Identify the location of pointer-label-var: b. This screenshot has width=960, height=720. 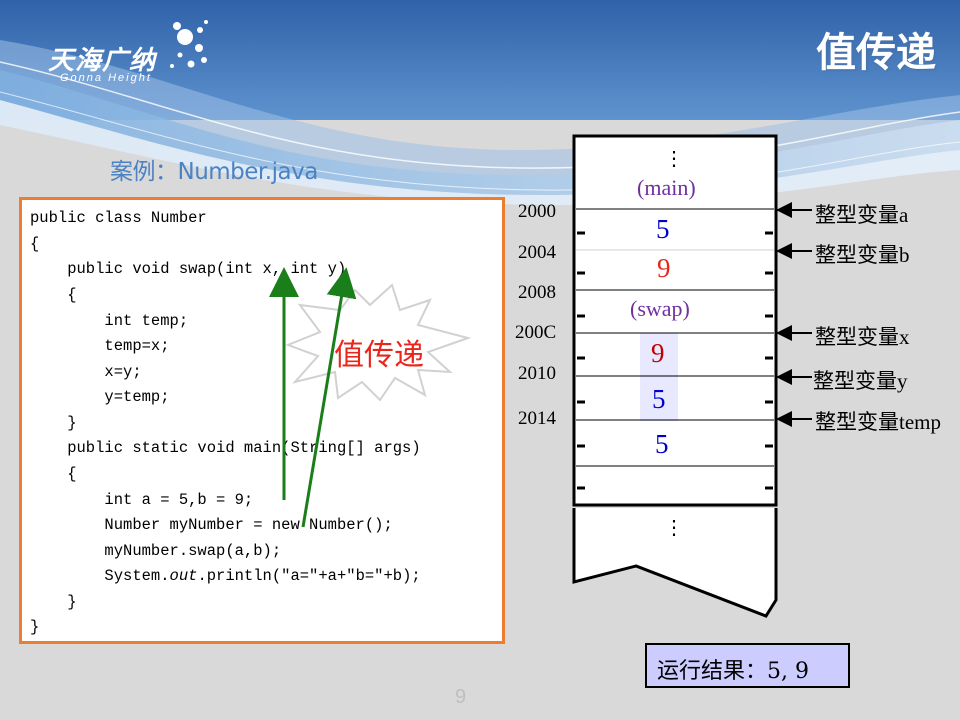
(904, 255).